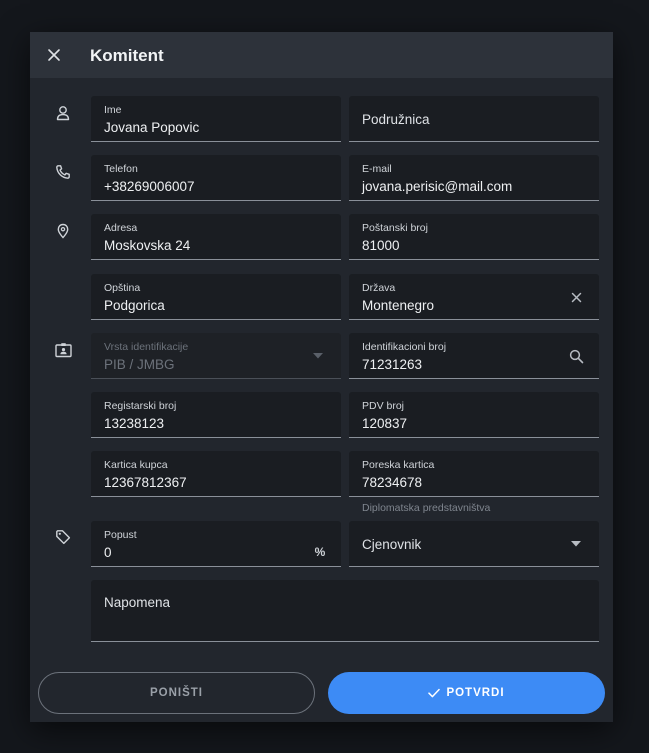 This screenshot has height=753, width=649. What do you see at coordinates (383, 406) in the screenshot?
I see `pdv-broj-label: PDV broj` at bounding box center [383, 406].